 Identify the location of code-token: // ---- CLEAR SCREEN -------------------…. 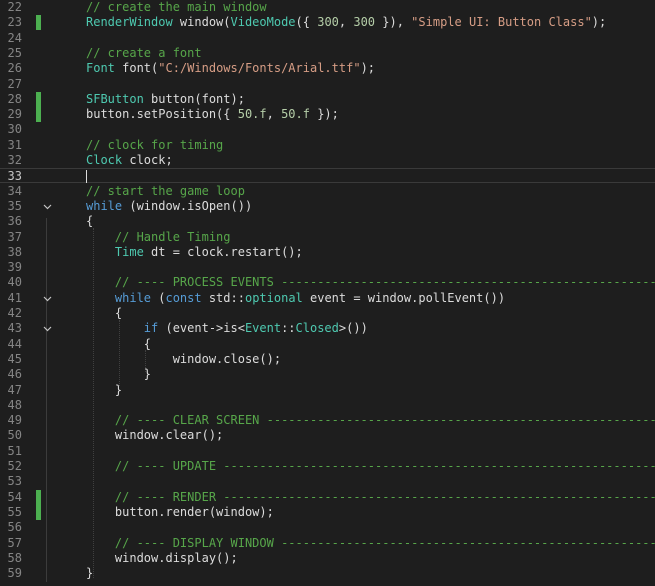
(384, 420).